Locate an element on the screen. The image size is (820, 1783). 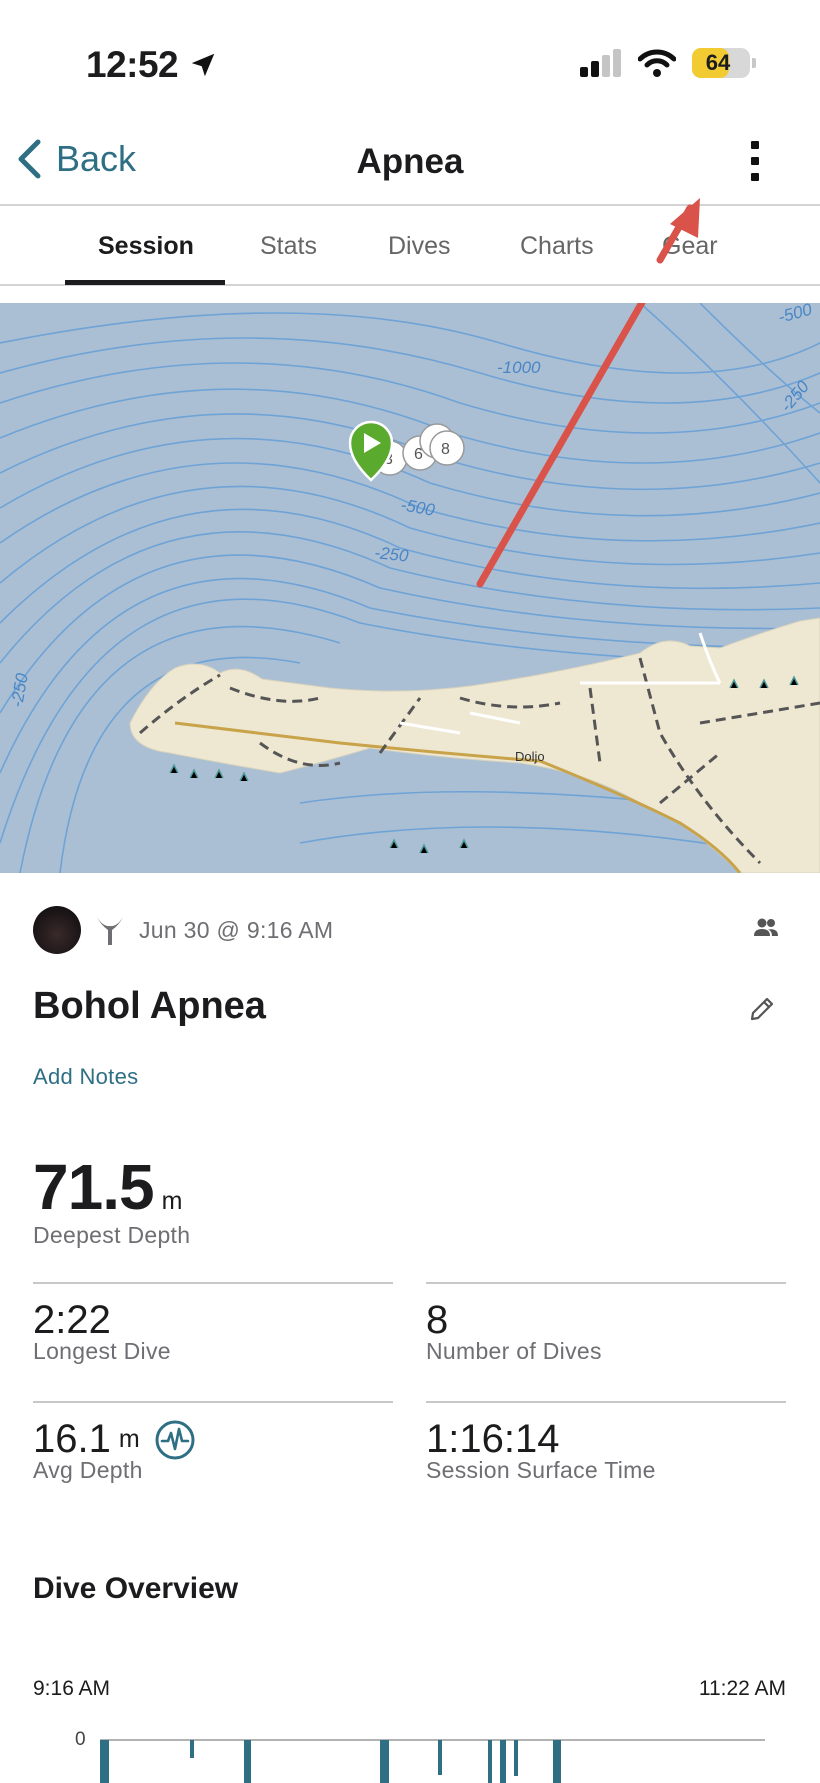
wifi-icon is located at coordinates (657, 63).